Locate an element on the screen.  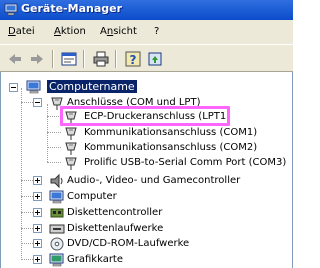
menu-datei-rest: atei is located at coordinates (25, 31).